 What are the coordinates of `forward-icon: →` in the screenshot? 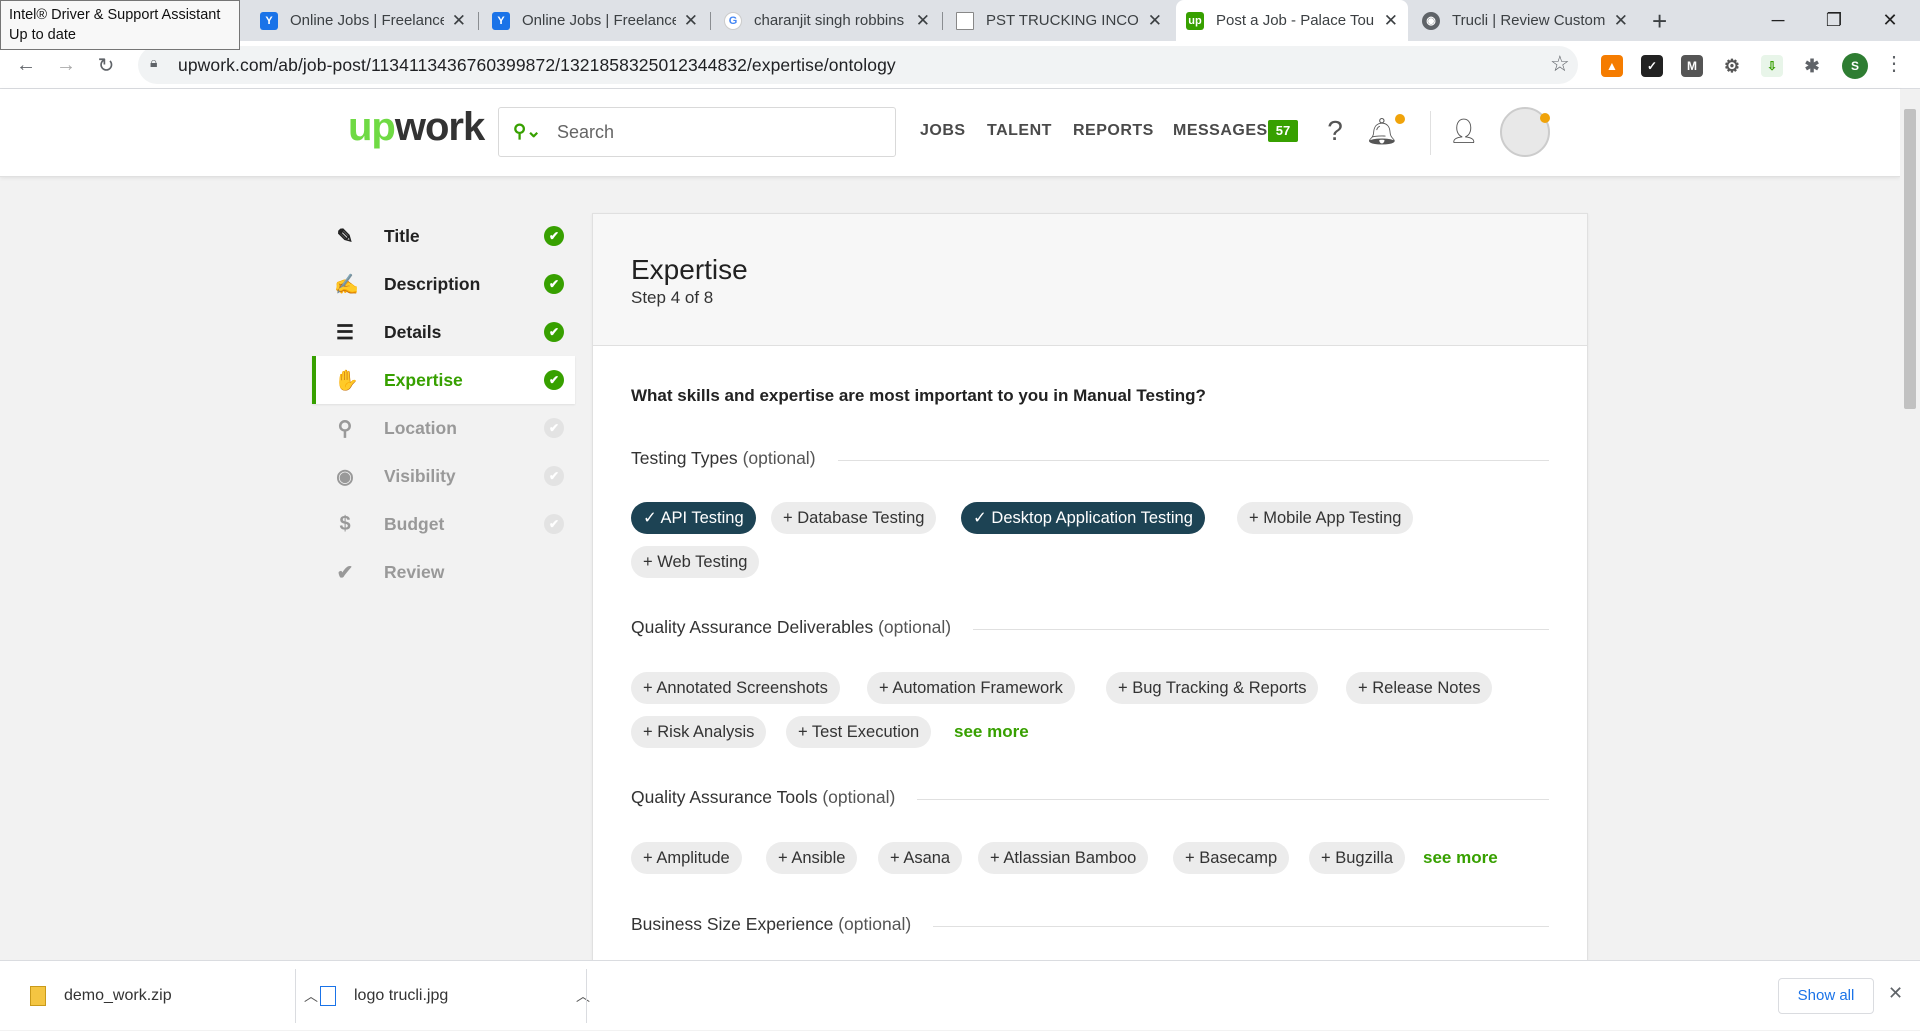 It's located at (66, 65).